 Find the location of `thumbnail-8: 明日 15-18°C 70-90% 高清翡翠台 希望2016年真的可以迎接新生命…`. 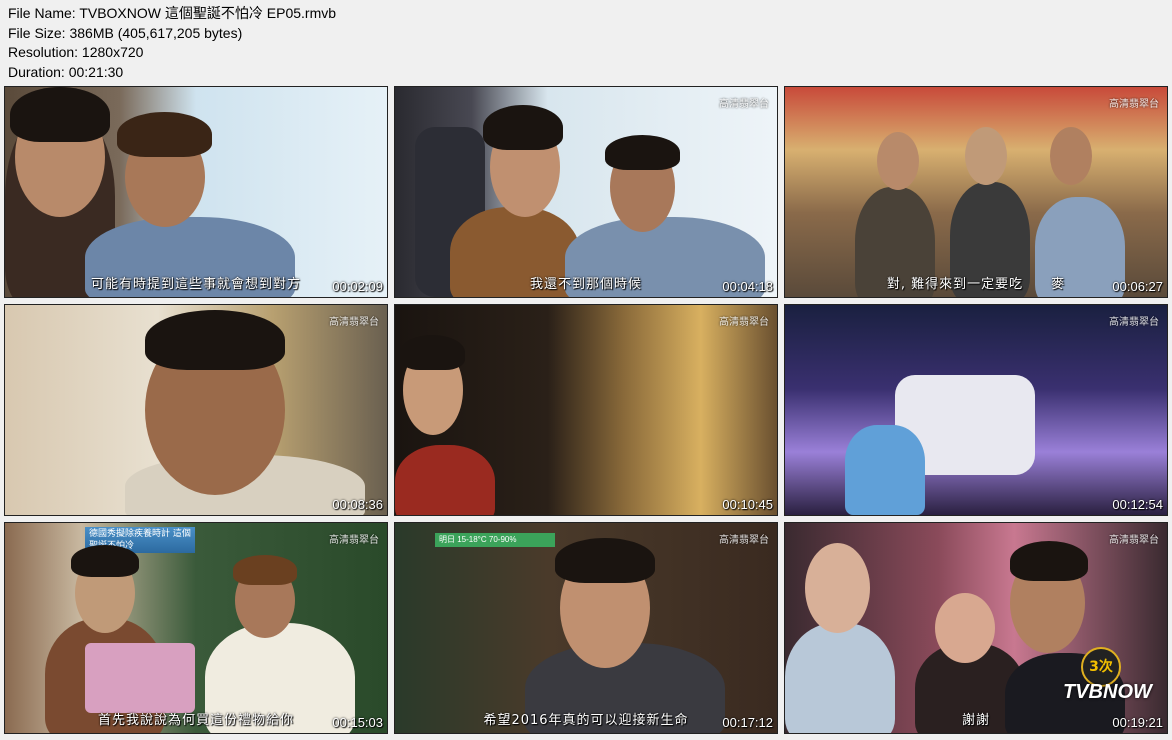

thumbnail-8: 明日 15-18°C 70-90% 高清翡翠台 希望2016年真的可以迎接新生命… is located at coordinates (586, 628).